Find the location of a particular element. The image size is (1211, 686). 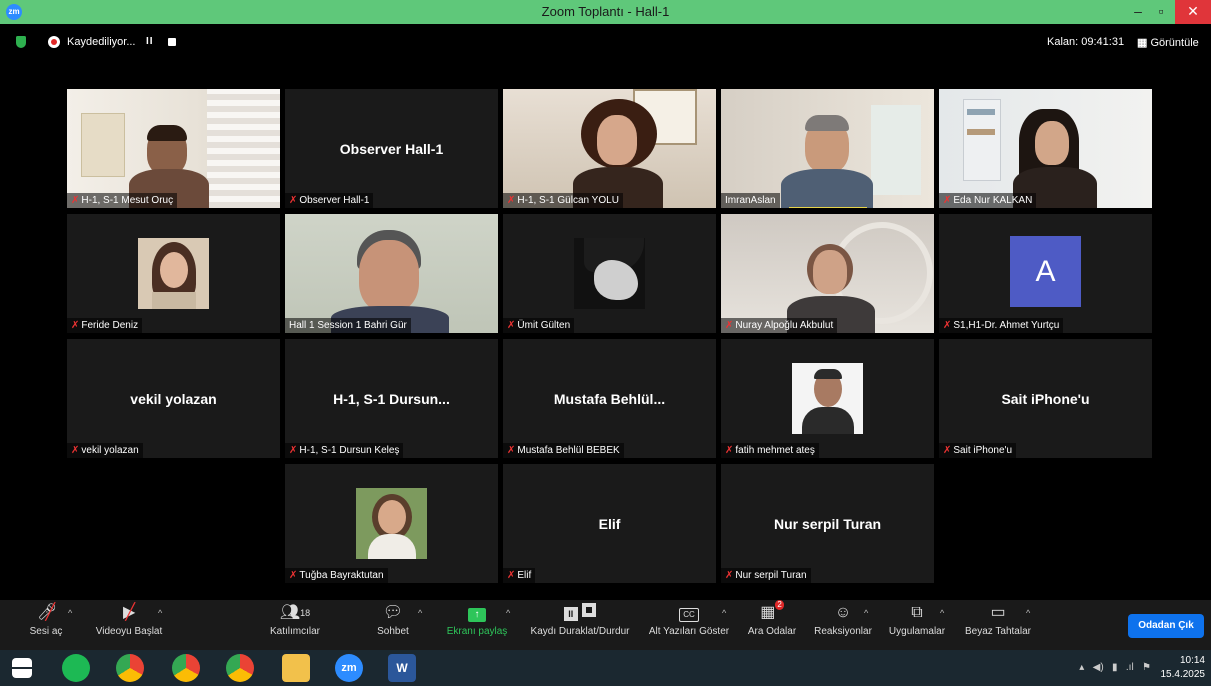

participant-tile: ✗ Ümit Gülten is located at coordinates (609, 273).